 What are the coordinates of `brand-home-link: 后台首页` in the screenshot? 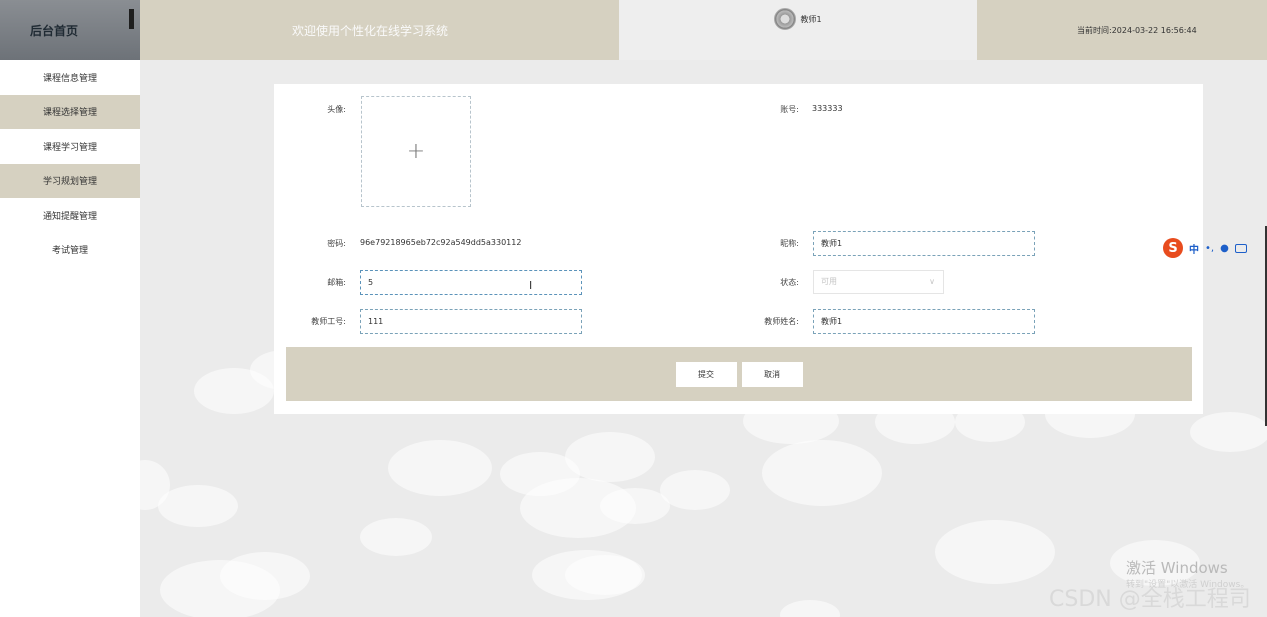 It's located at (70, 30).